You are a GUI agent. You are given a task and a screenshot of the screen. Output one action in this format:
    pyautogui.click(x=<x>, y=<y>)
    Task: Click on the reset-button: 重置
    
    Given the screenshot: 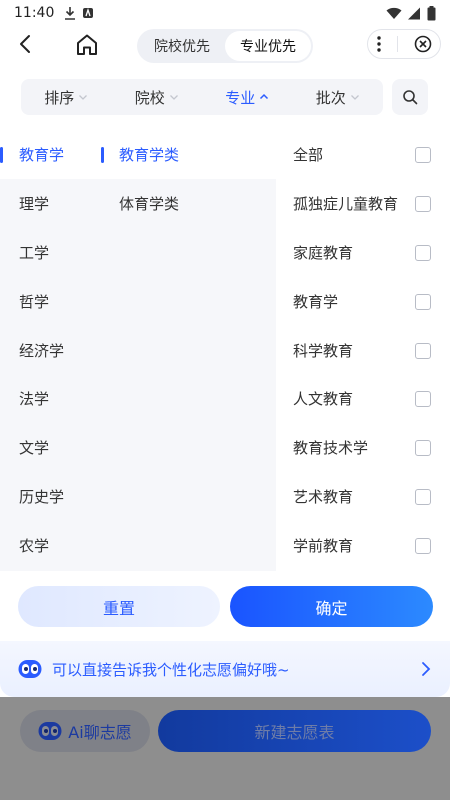 What is the action you would take?
    pyautogui.click(x=119, y=606)
    